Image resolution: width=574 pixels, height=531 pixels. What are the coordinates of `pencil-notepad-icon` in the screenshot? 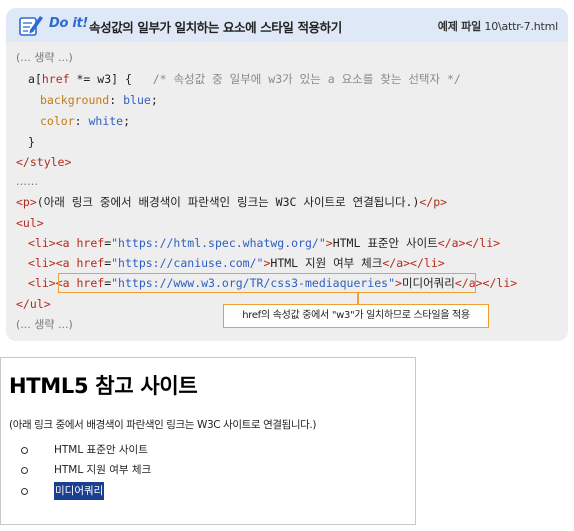 It's located at (31, 26).